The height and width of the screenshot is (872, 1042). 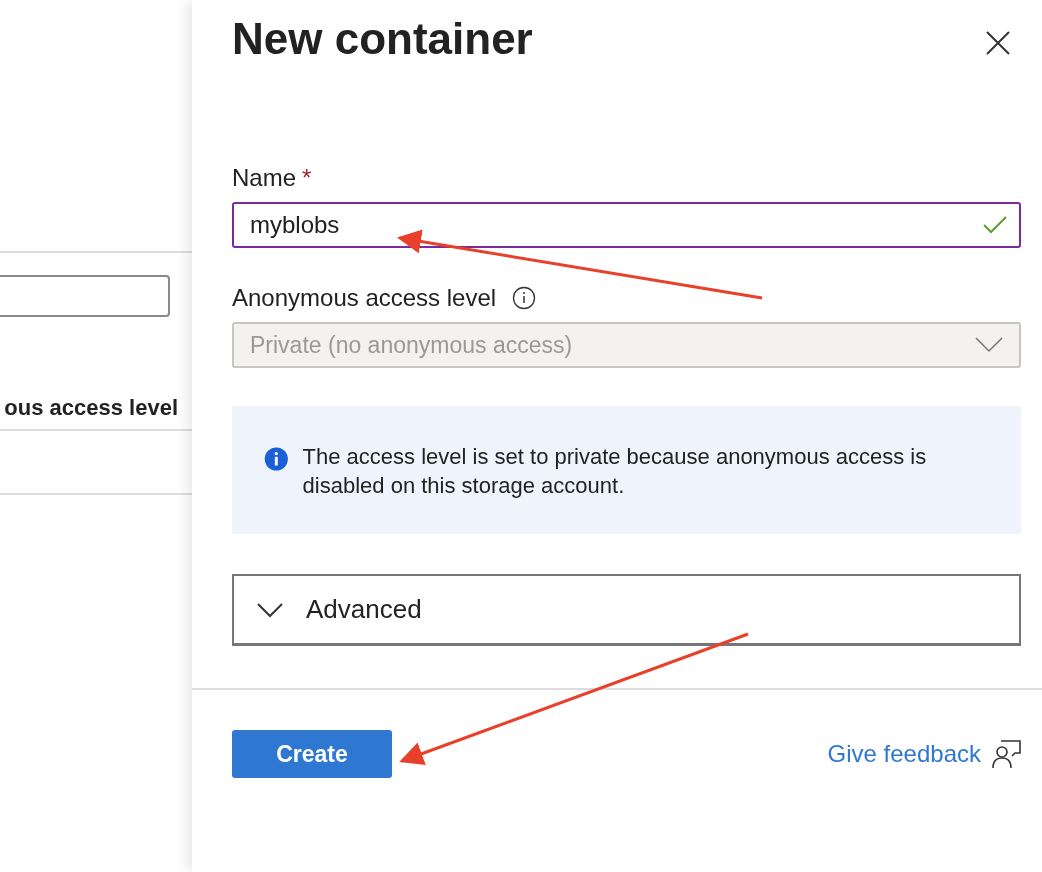 What do you see at coordinates (1006, 754) in the screenshot?
I see `feedback-icon` at bounding box center [1006, 754].